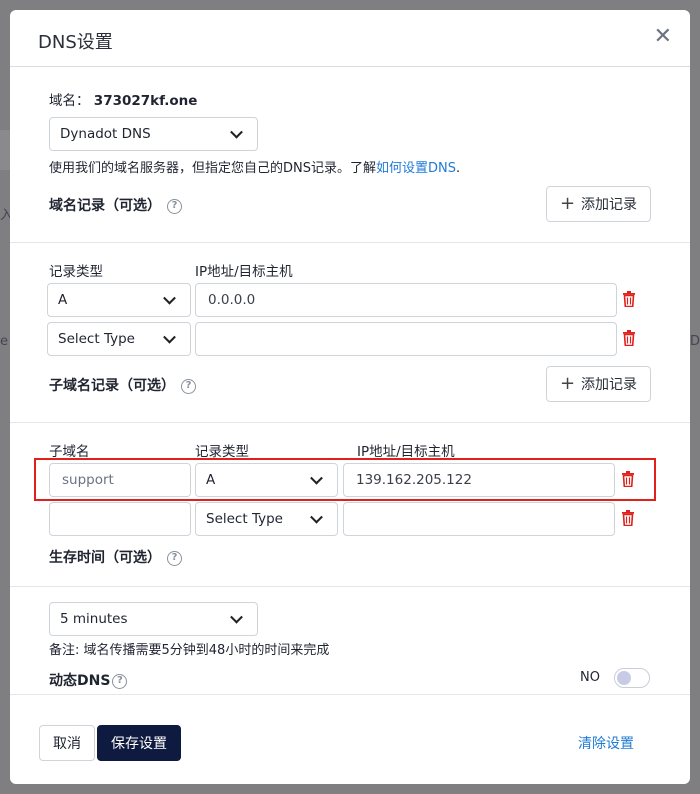 This screenshot has width=700, height=794. Describe the element at coordinates (63, 300) in the screenshot. I see `record-type-value: A` at that location.